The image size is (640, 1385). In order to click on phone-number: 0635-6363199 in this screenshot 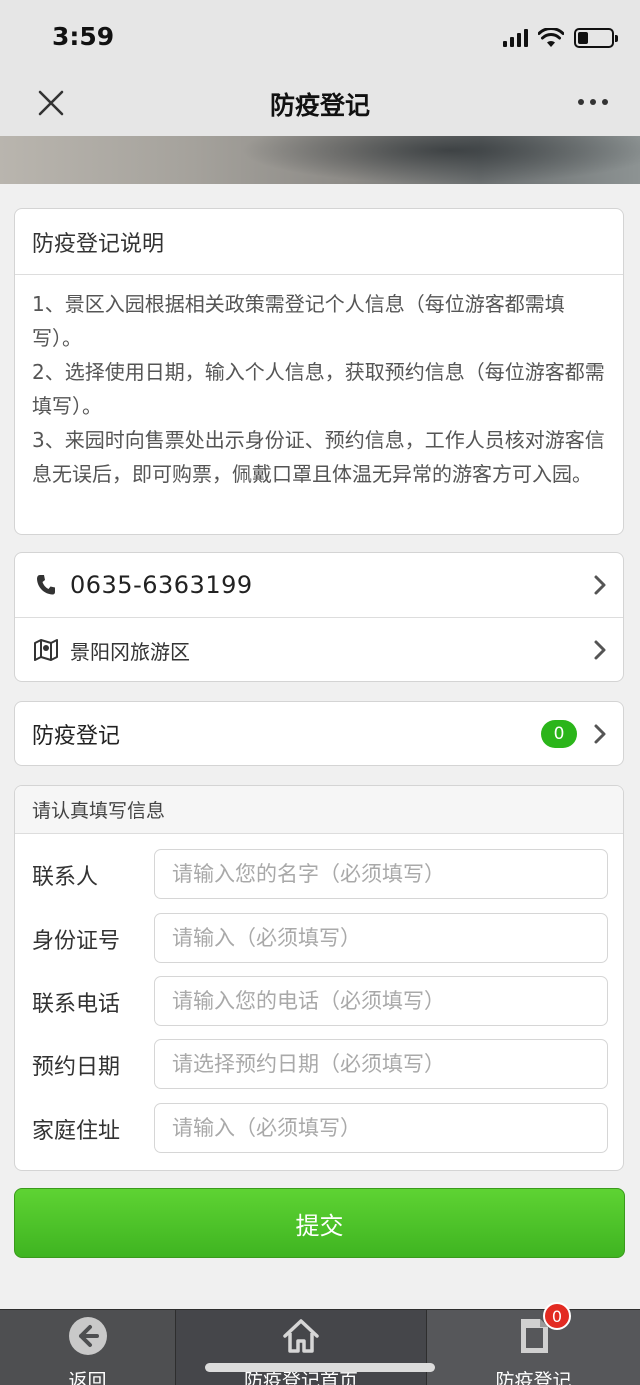, I will do `click(161, 585)`.